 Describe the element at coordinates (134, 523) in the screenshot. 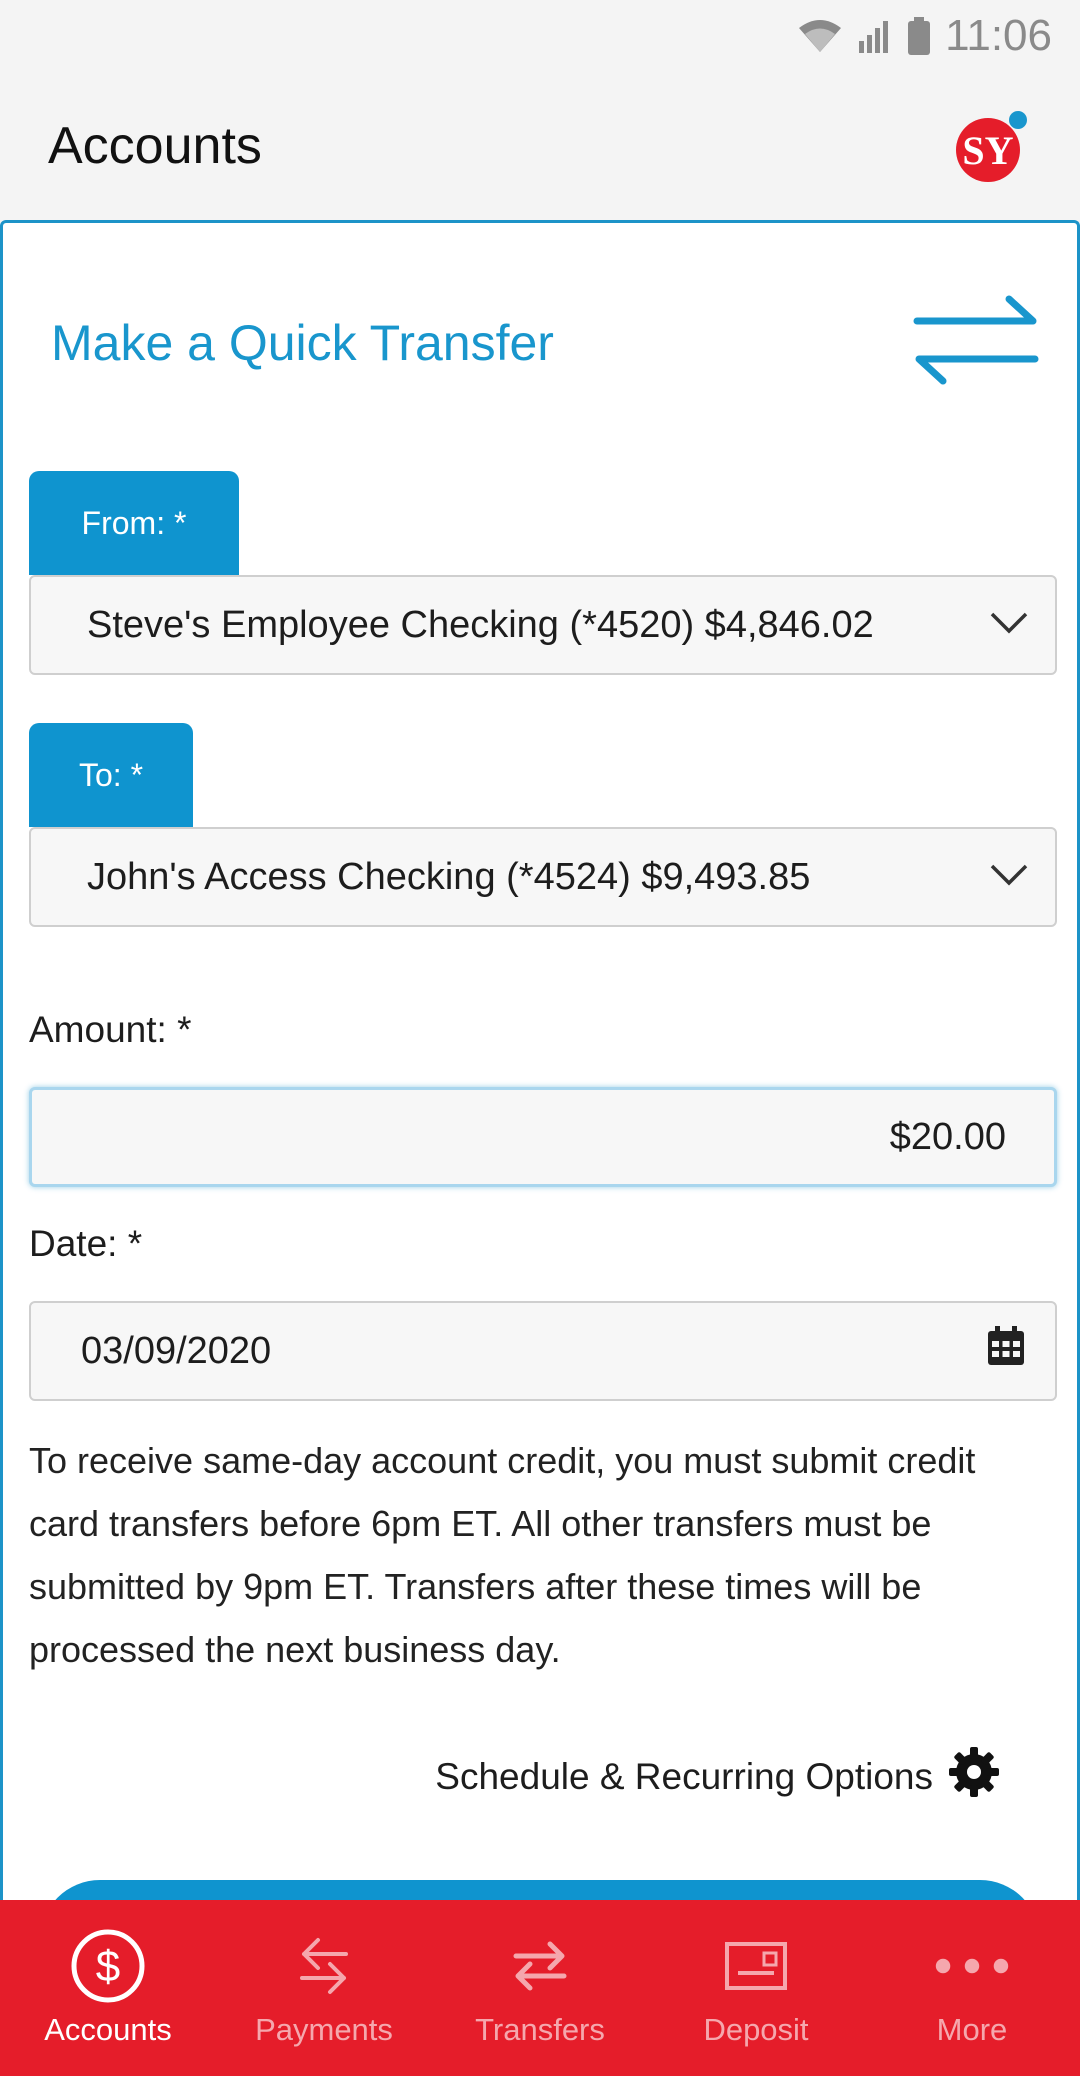

I see `from-label: From: *` at that location.